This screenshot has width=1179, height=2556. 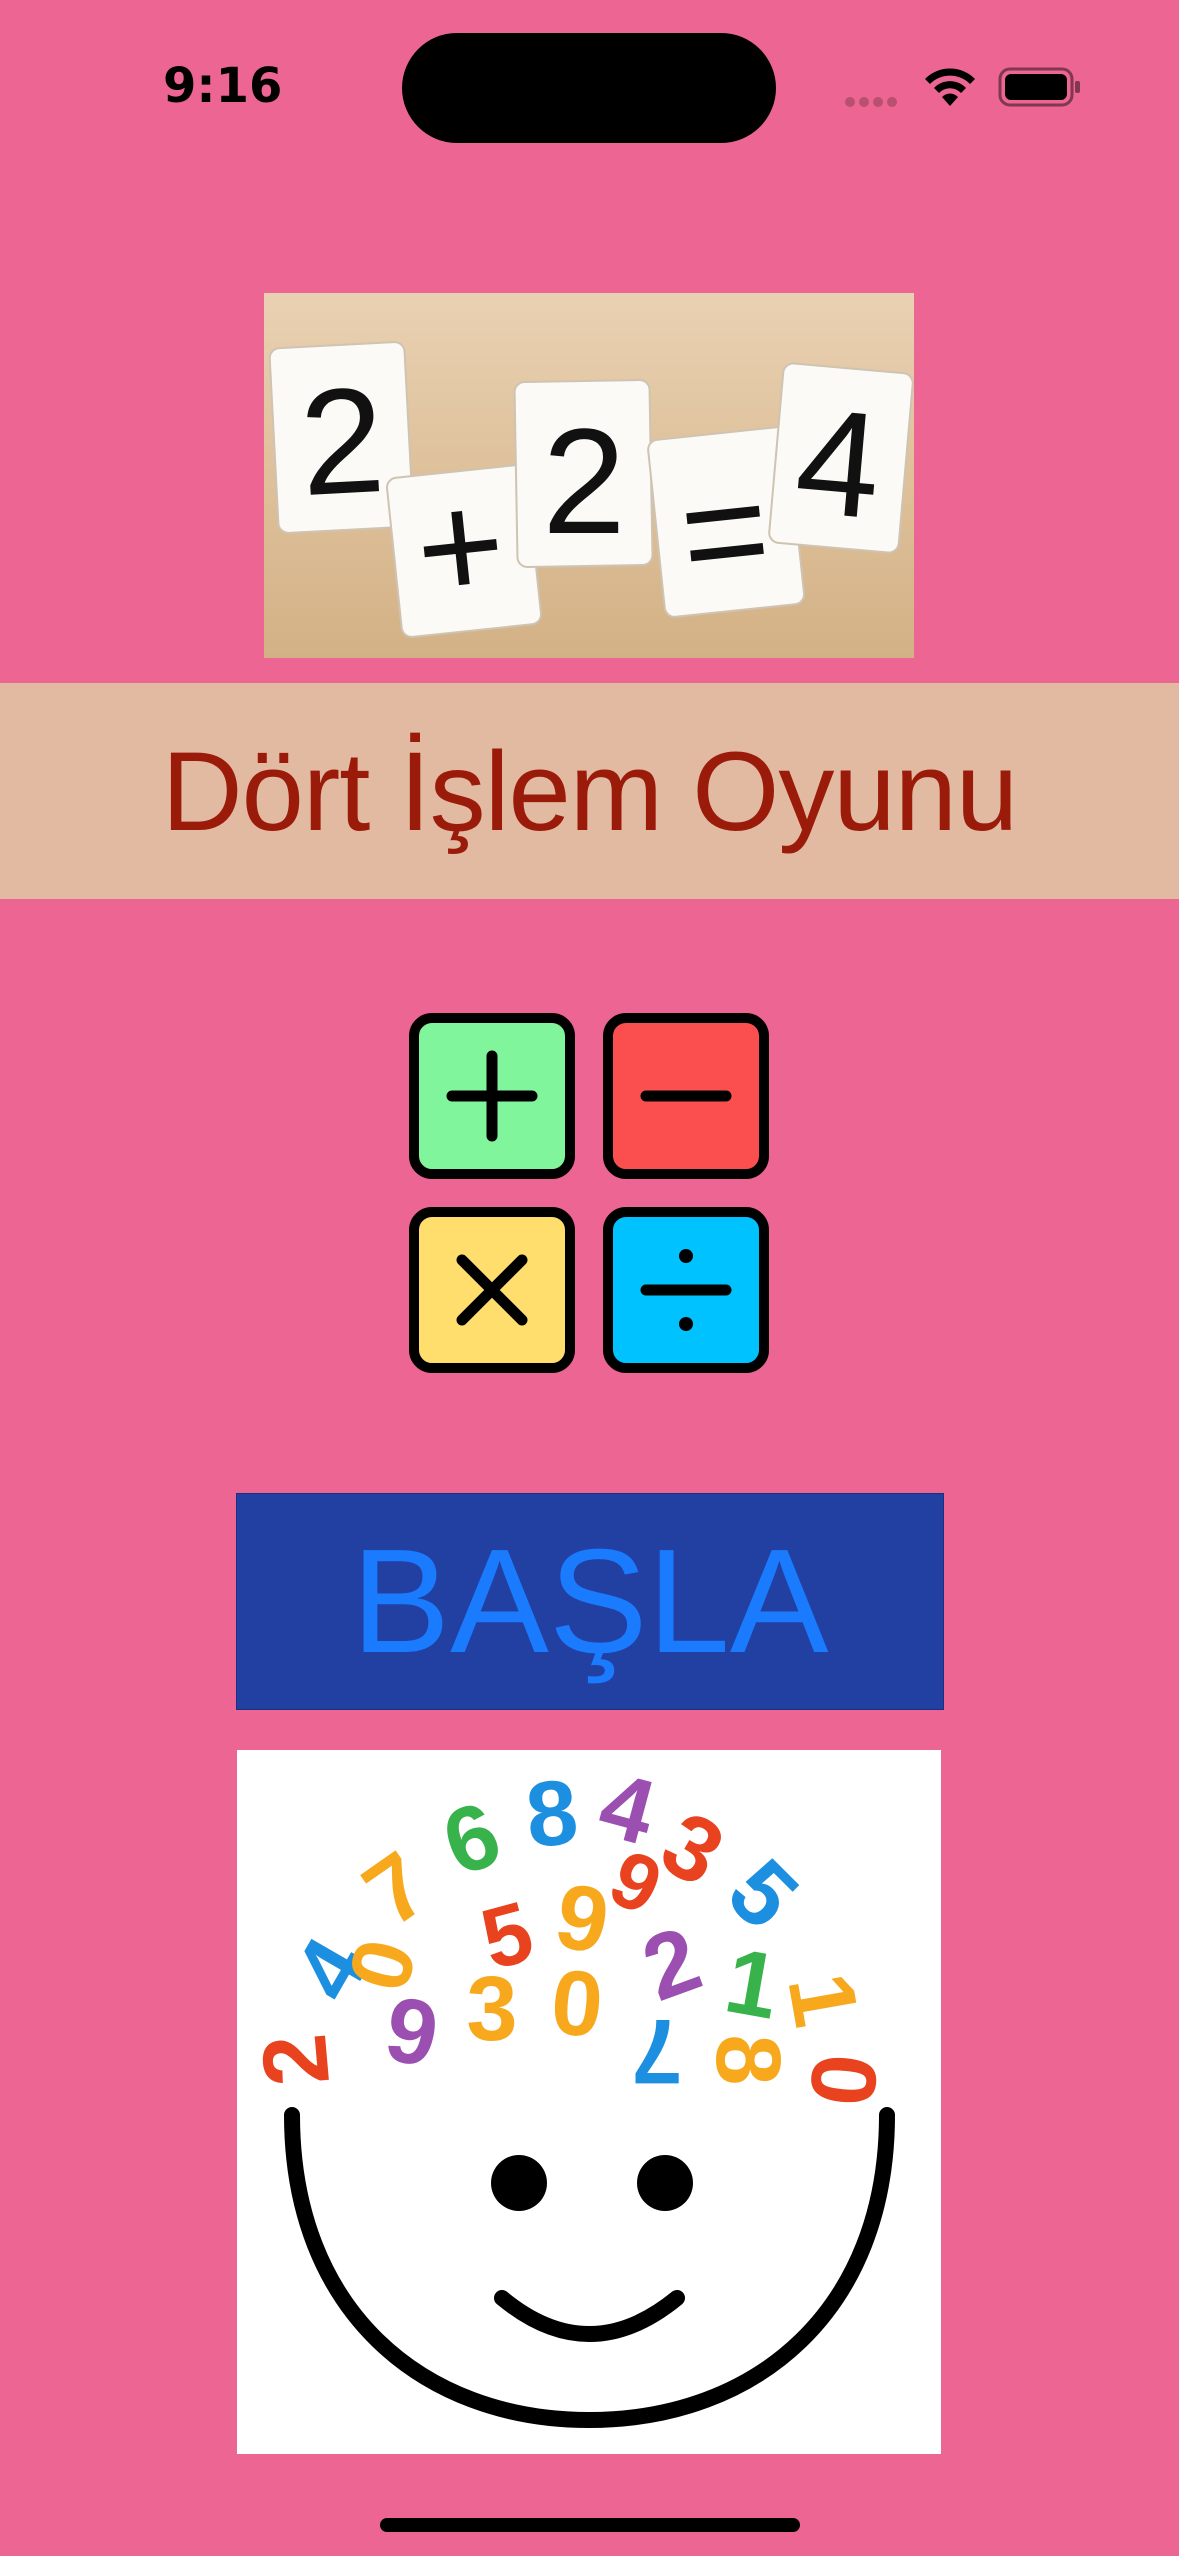 I want to click on four-operations-icon, so click(x=589, y=1193).